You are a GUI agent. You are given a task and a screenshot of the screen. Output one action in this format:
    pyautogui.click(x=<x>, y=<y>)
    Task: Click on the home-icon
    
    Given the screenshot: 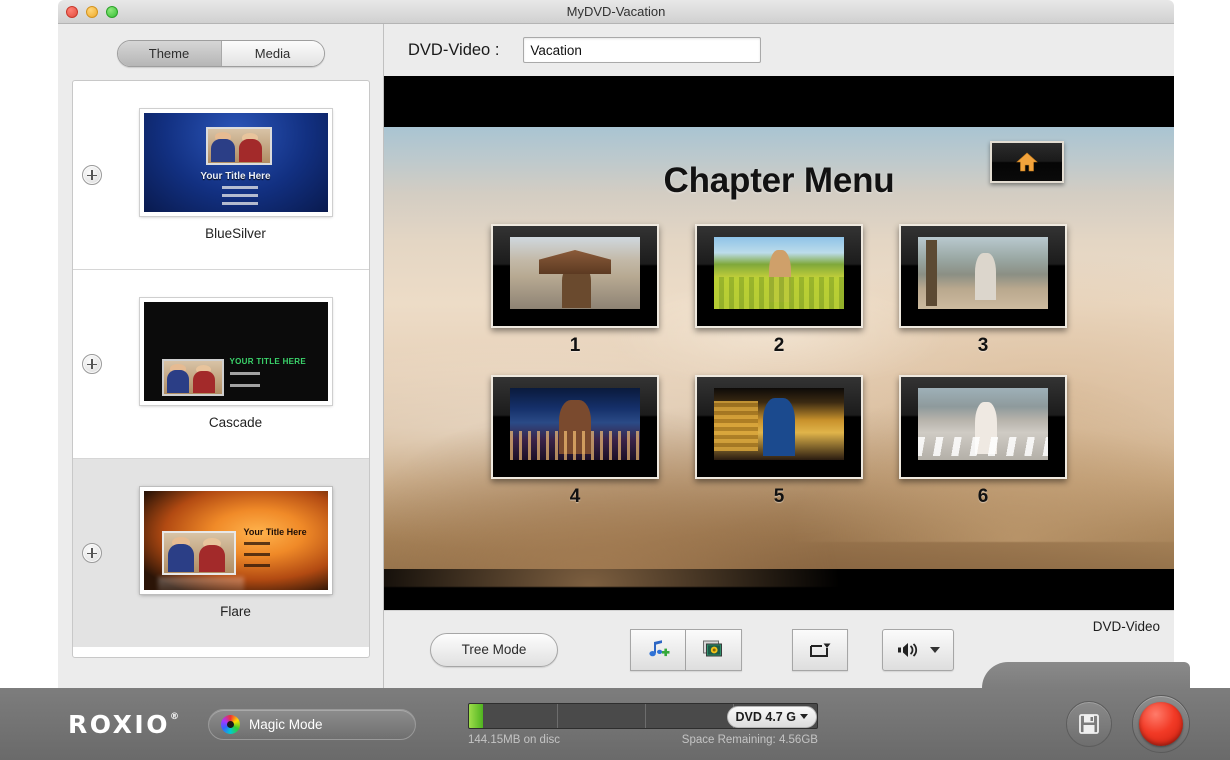 What is the action you would take?
    pyautogui.click(x=1027, y=162)
    